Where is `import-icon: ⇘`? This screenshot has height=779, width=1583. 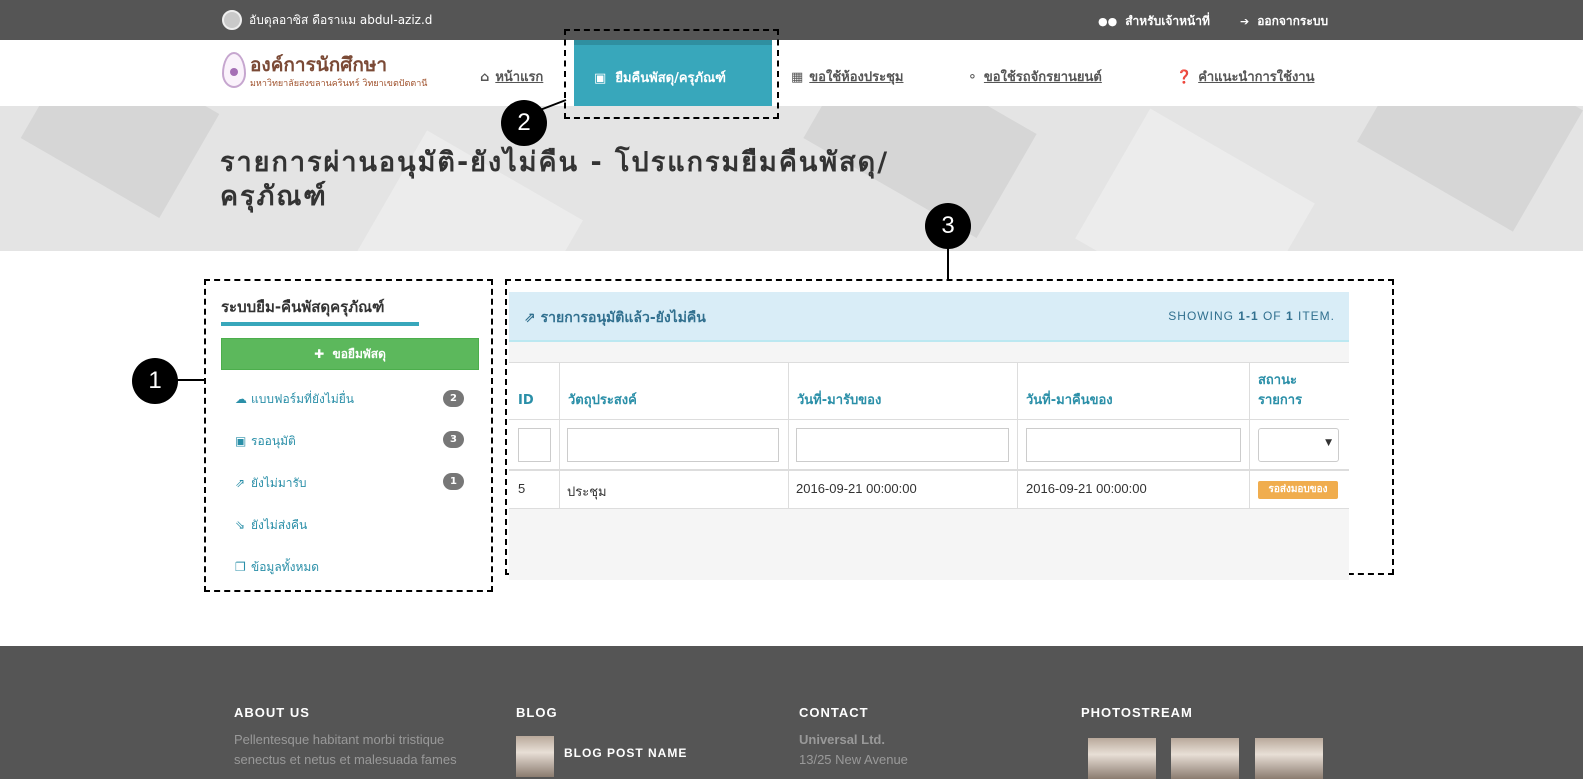
import-icon: ⇘ is located at coordinates (240, 525).